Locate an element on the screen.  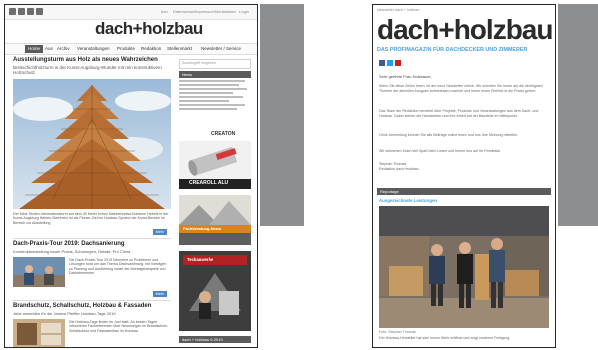
ad-fachberatung-title: Fachberatung-News is located at coordinates (202, 228).